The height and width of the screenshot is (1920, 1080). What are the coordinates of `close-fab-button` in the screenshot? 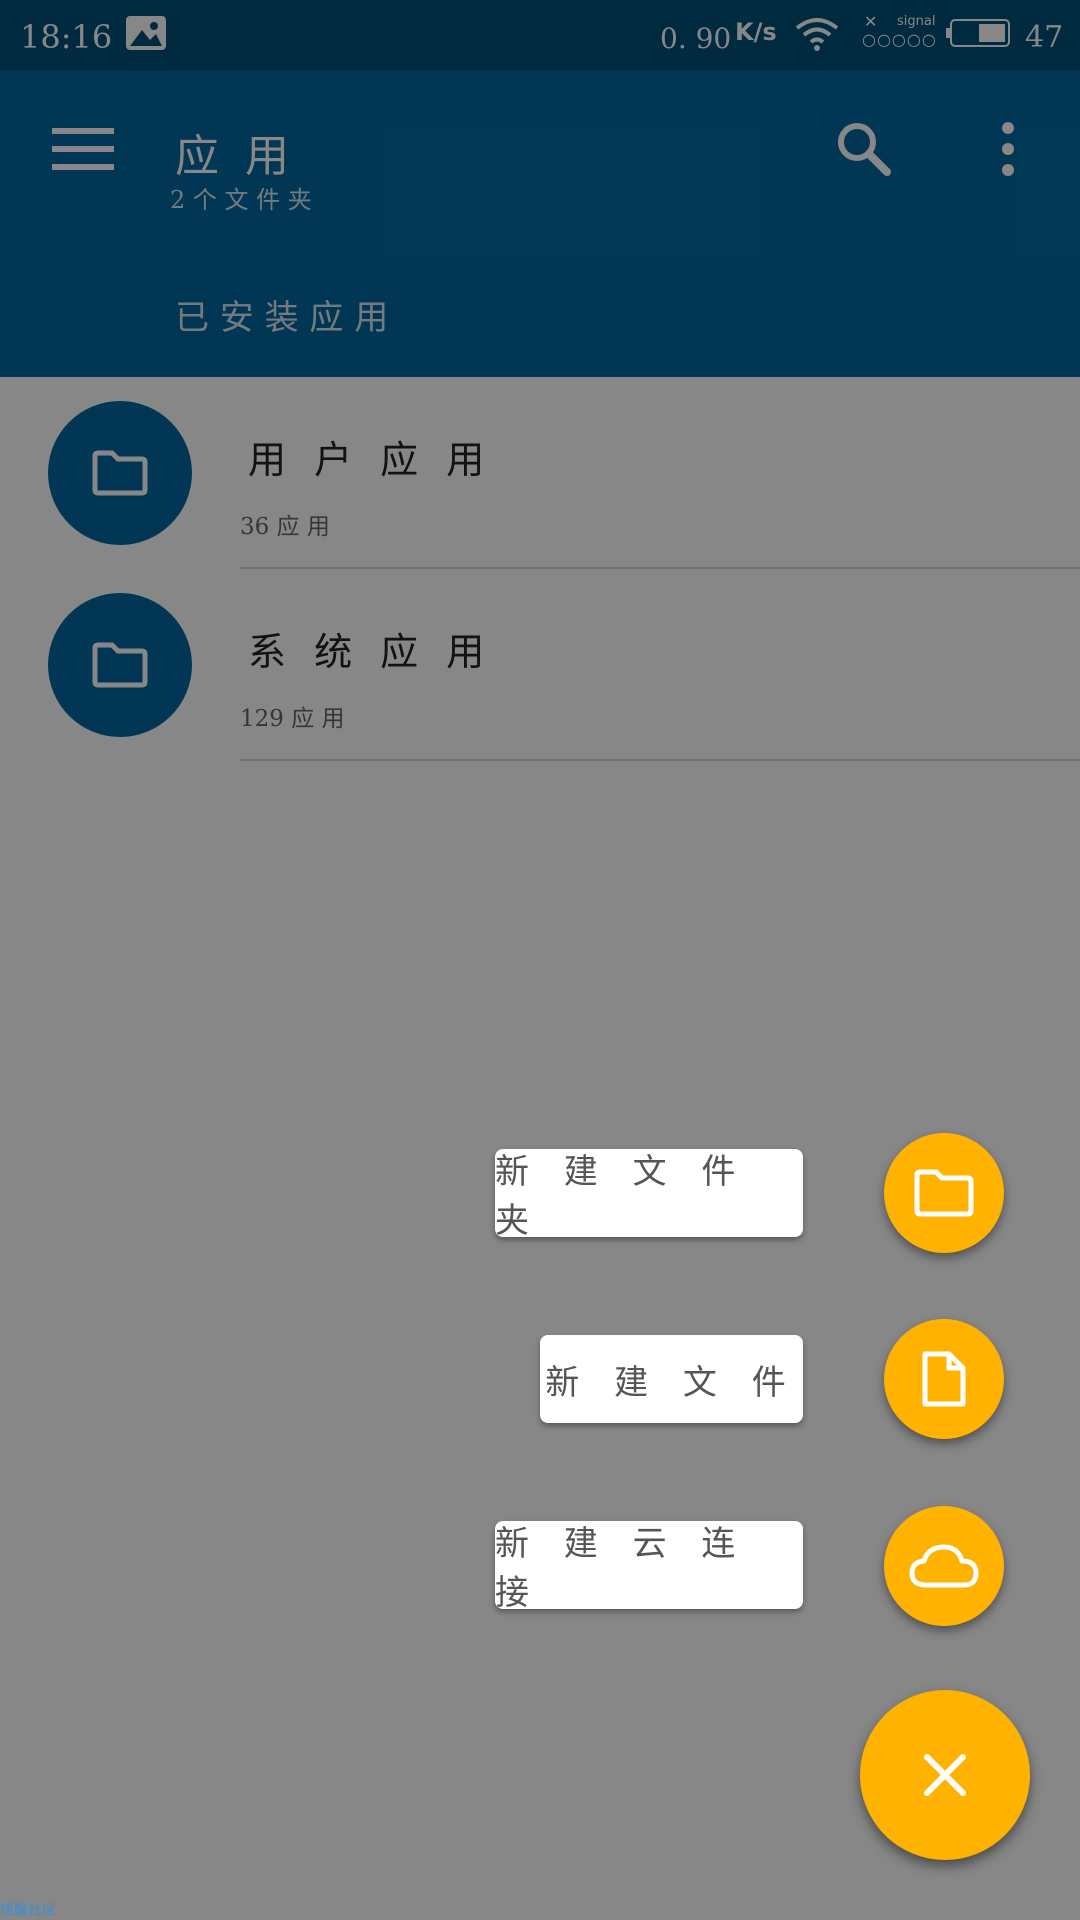 It's located at (945, 1775).